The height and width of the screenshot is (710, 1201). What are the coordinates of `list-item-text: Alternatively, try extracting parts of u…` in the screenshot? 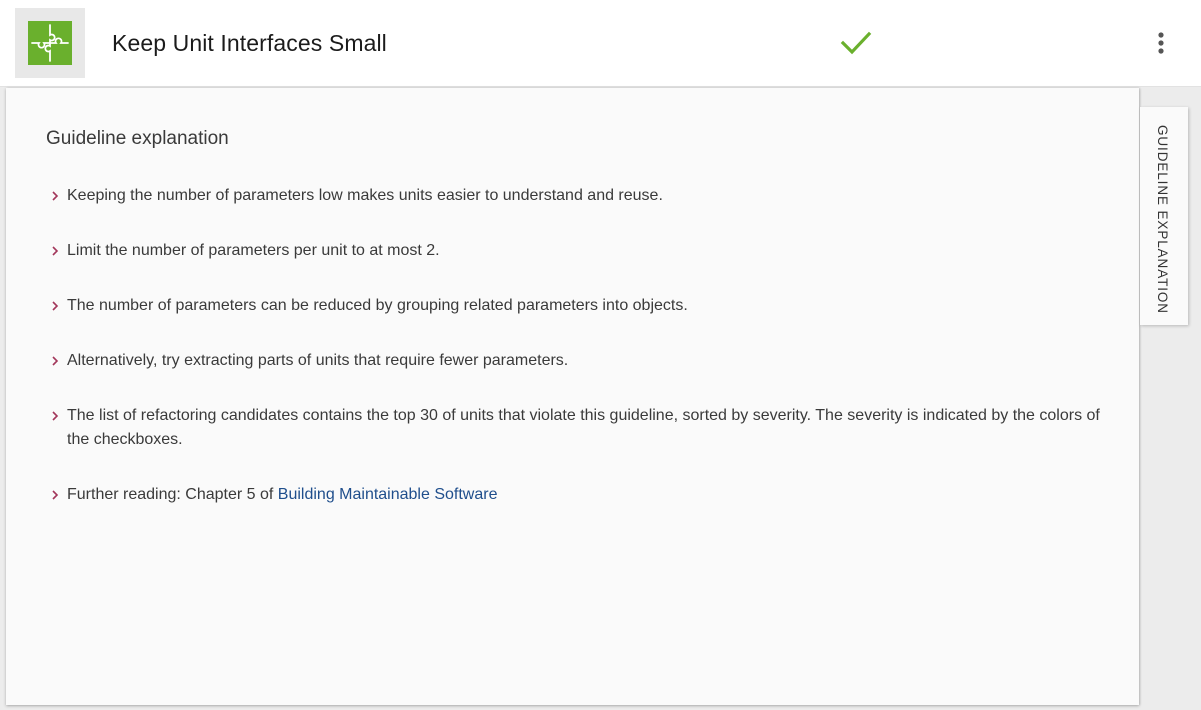 It's located at (318, 360).